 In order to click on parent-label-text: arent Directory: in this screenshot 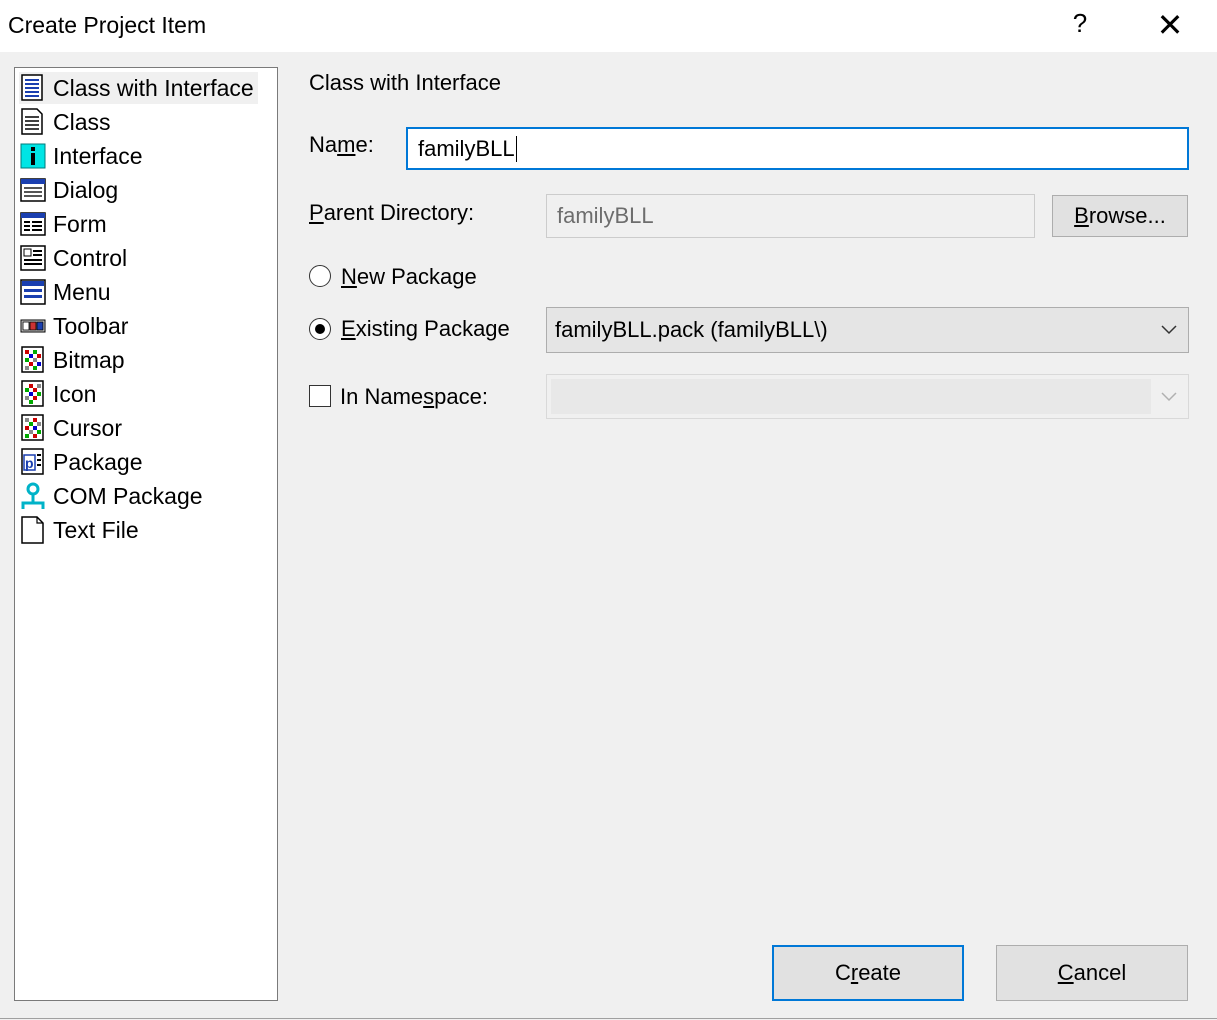, I will do `click(399, 212)`.